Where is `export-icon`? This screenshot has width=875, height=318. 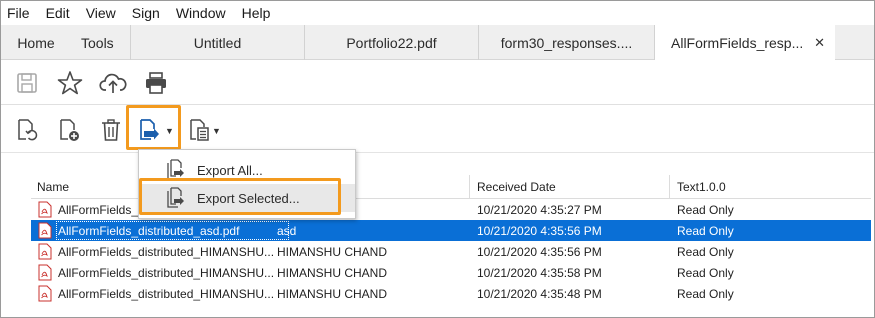 export-icon is located at coordinates (149, 130).